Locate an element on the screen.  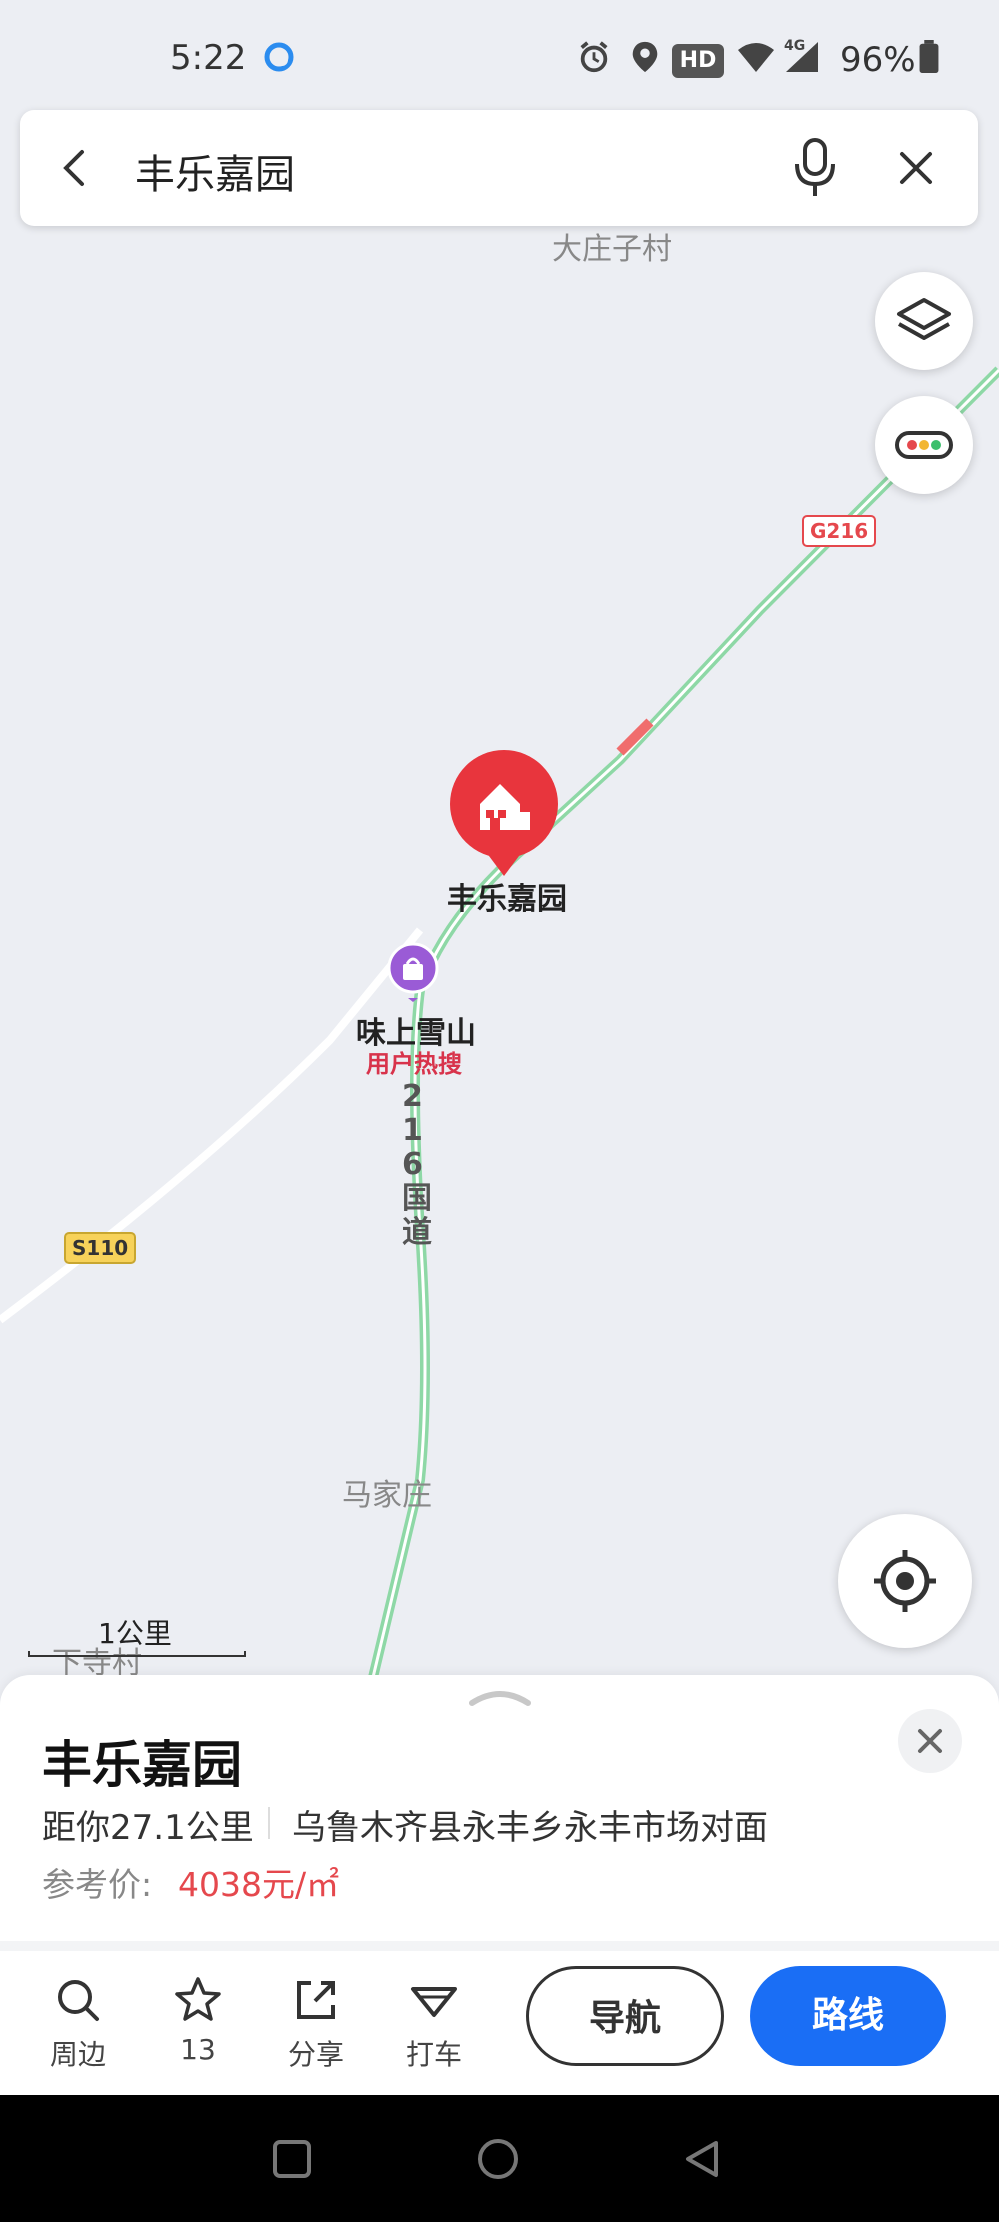
recent-apps-icon is located at coordinates (292, 2159).